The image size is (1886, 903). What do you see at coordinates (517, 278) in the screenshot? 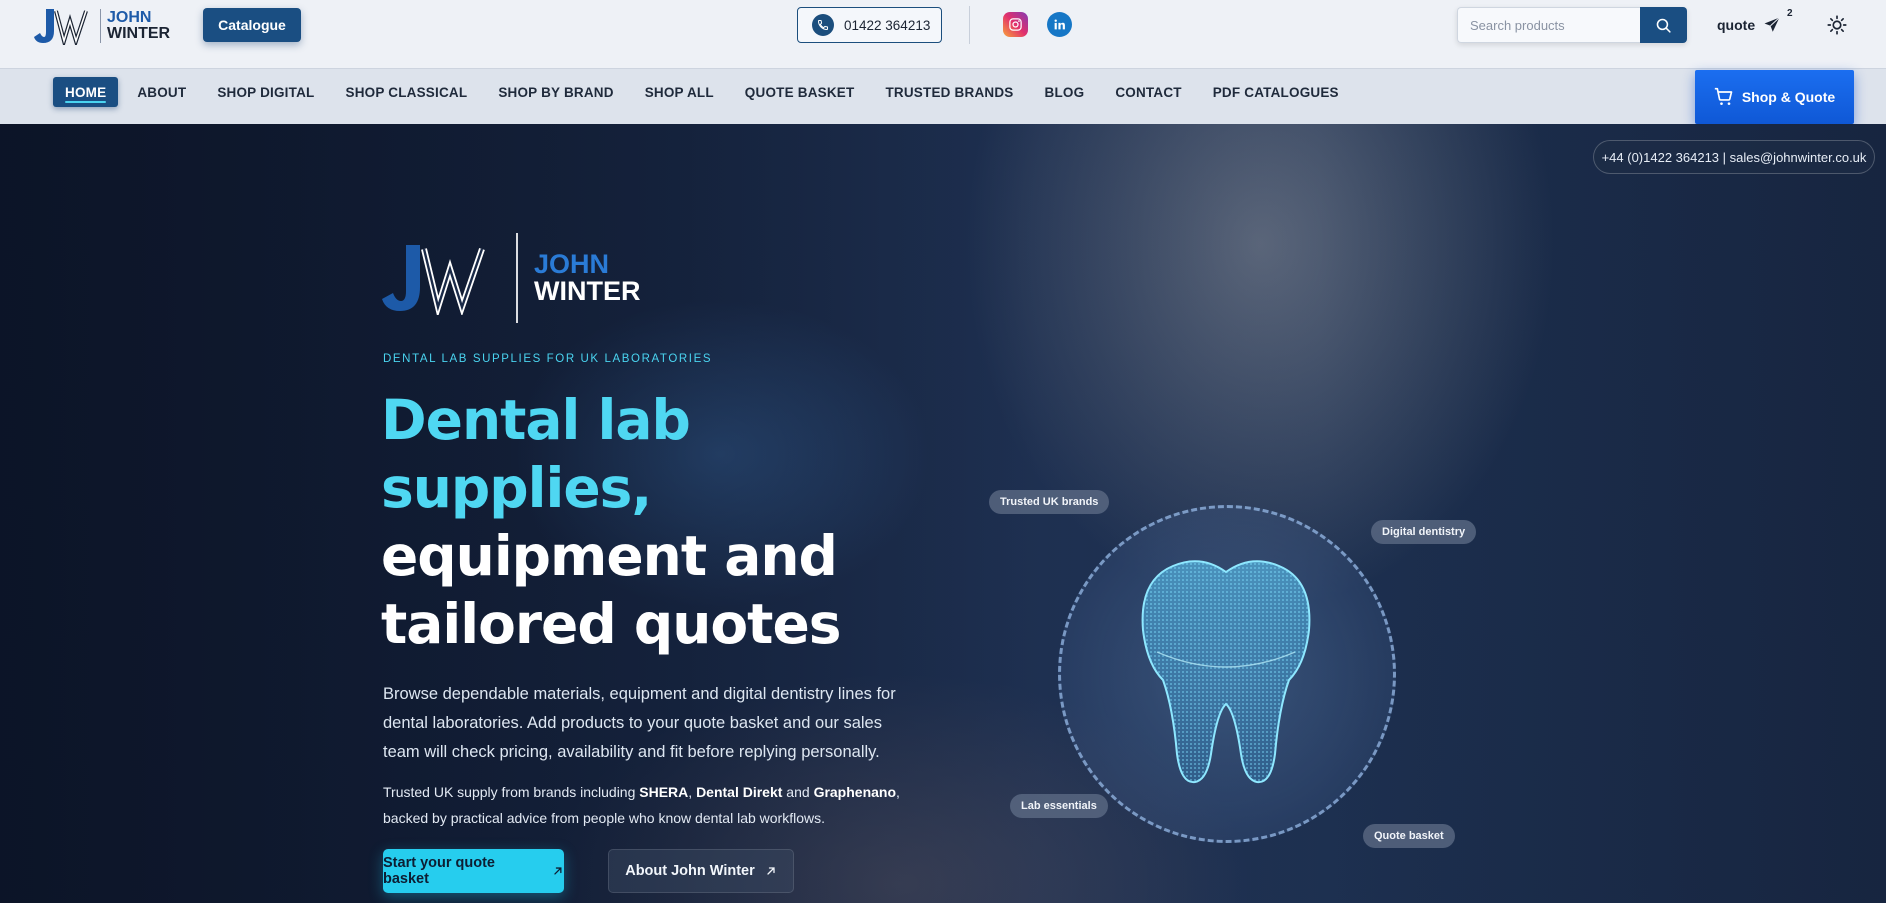
I see `hero-logo-divider` at bounding box center [517, 278].